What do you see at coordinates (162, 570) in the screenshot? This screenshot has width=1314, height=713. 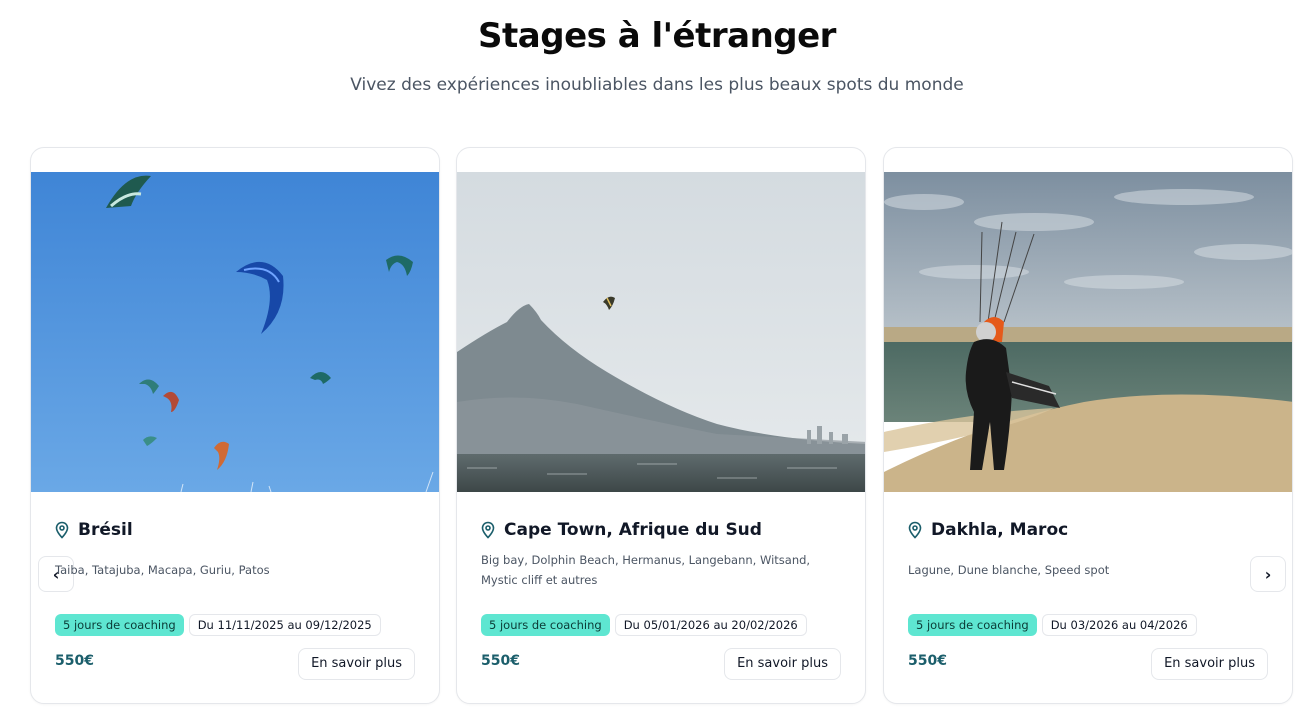 I see `trip-spots: Taiba, Tatajuba, Macapa, Guriu, Patos` at bounding box center [162, 570].